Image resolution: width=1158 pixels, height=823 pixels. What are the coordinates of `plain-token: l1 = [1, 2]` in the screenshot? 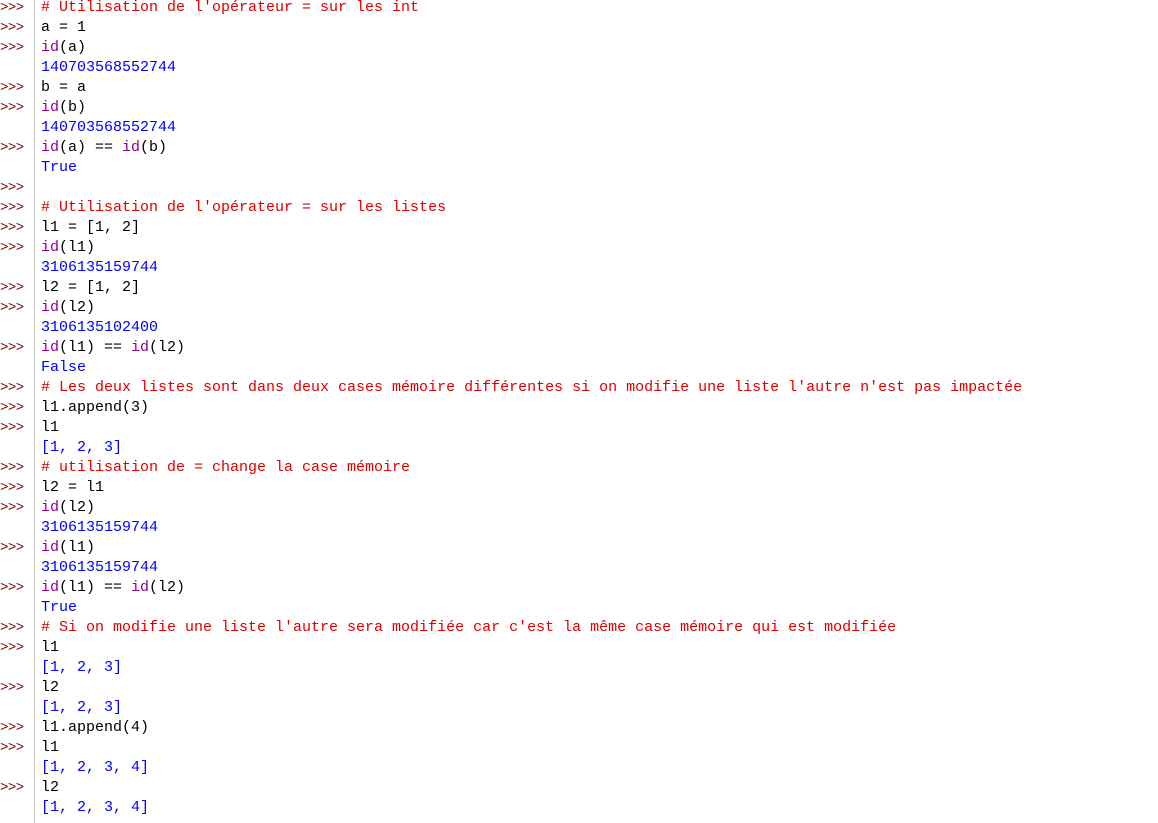 It's located at (91, 227).